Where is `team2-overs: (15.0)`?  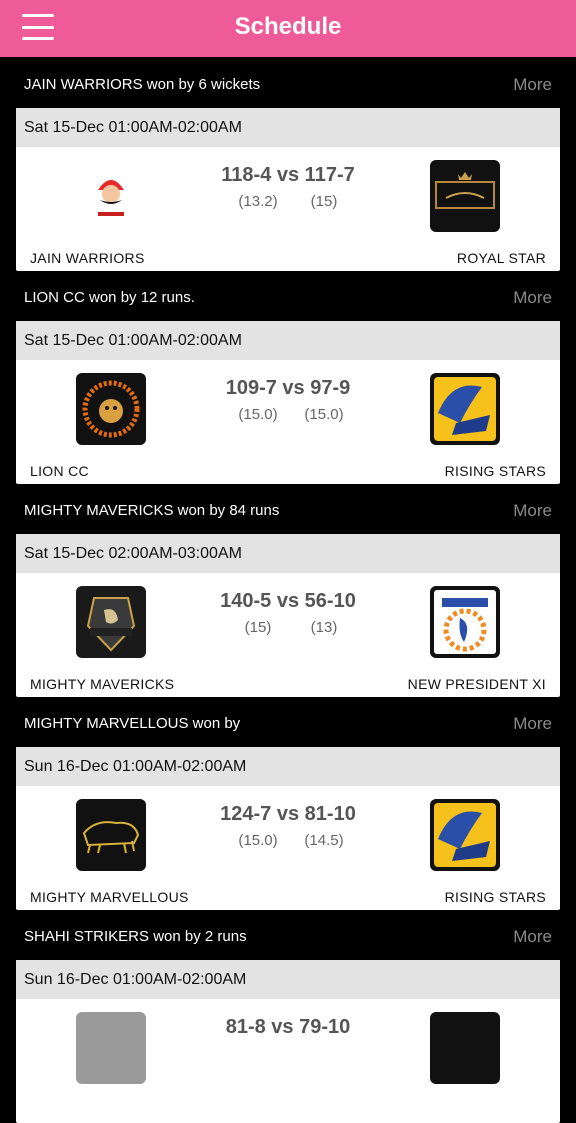
team2-overs: (15.0) is located at coordinates (324, 414).